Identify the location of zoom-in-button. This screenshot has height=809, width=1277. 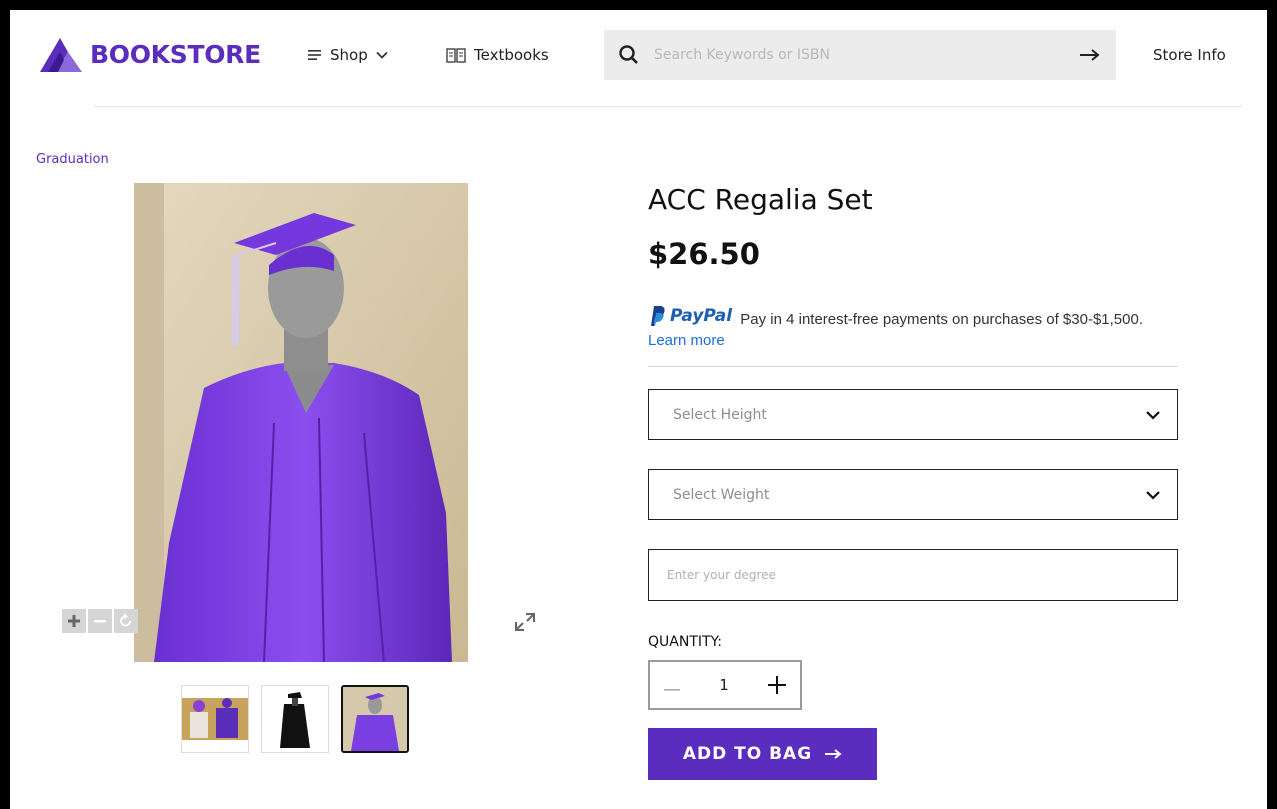
(74, 621).